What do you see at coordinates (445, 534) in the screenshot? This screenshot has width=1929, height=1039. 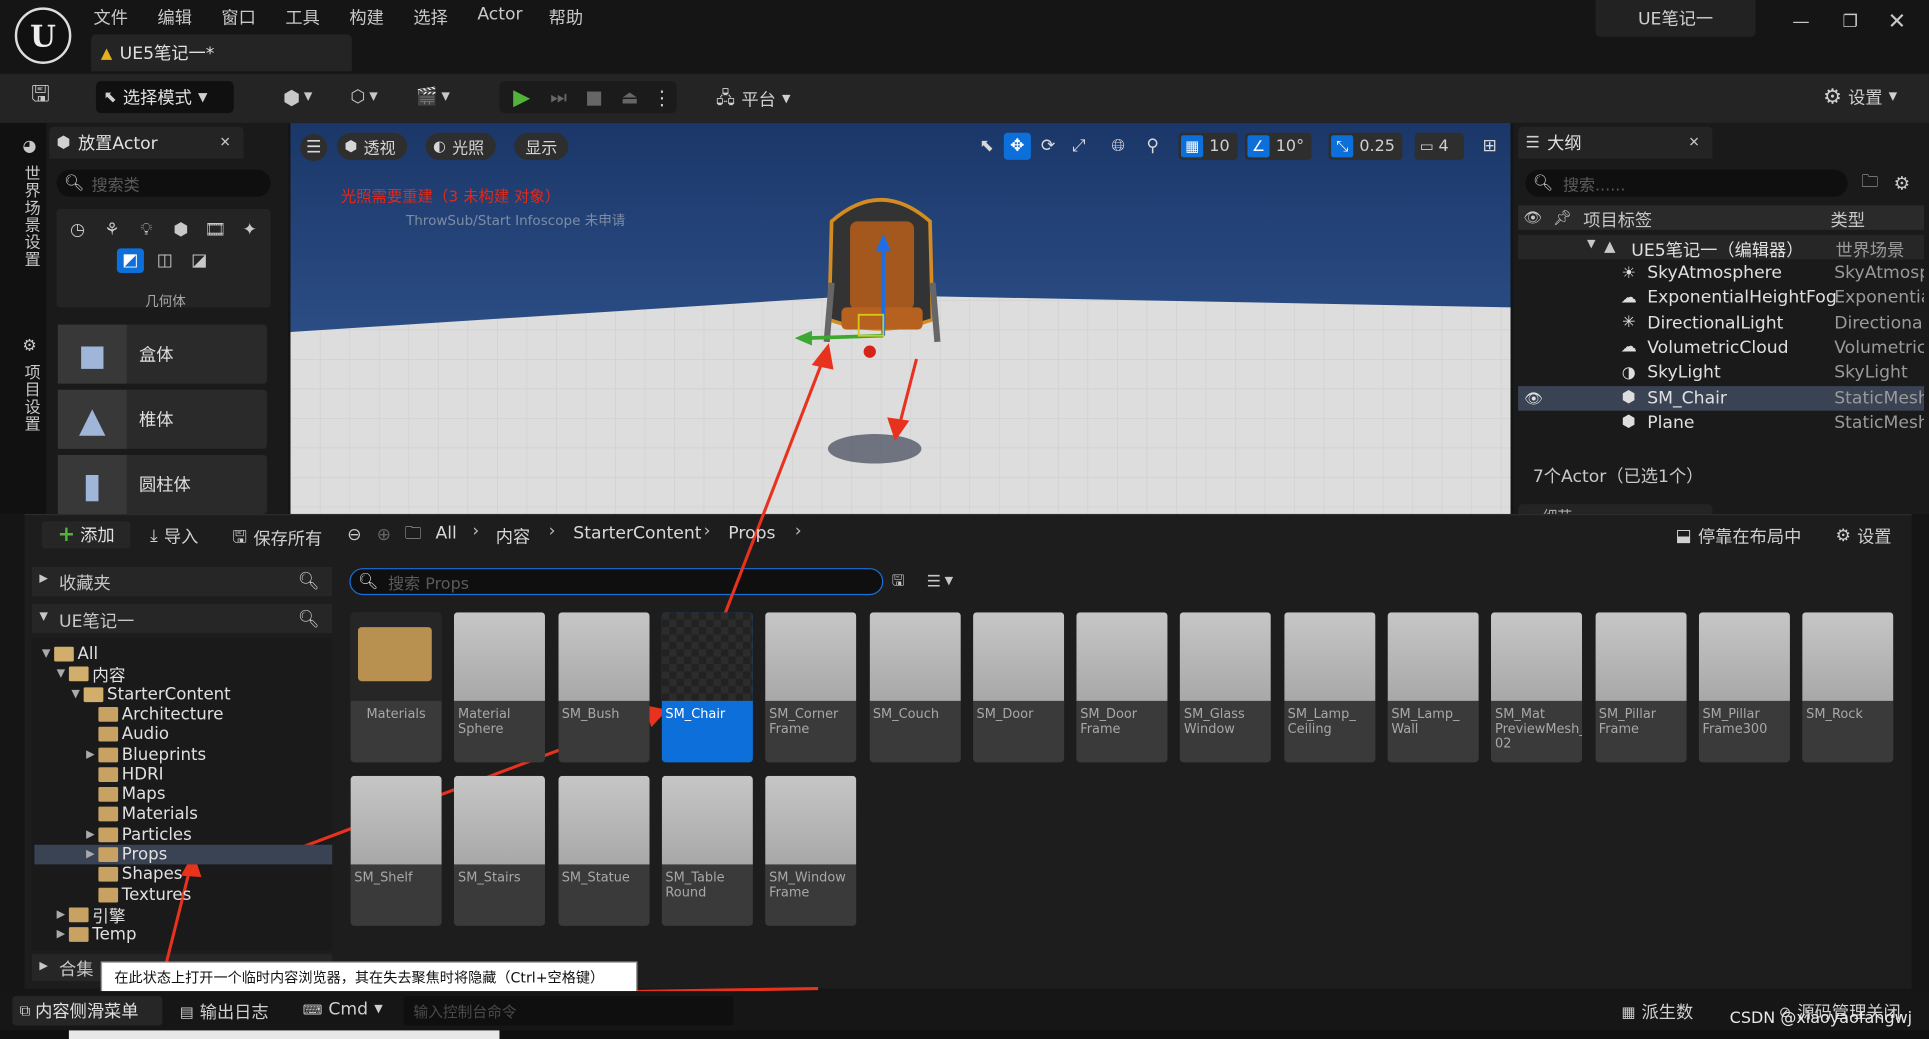 I see `breadcrumb-item: All` at bounding box center [445, 534].